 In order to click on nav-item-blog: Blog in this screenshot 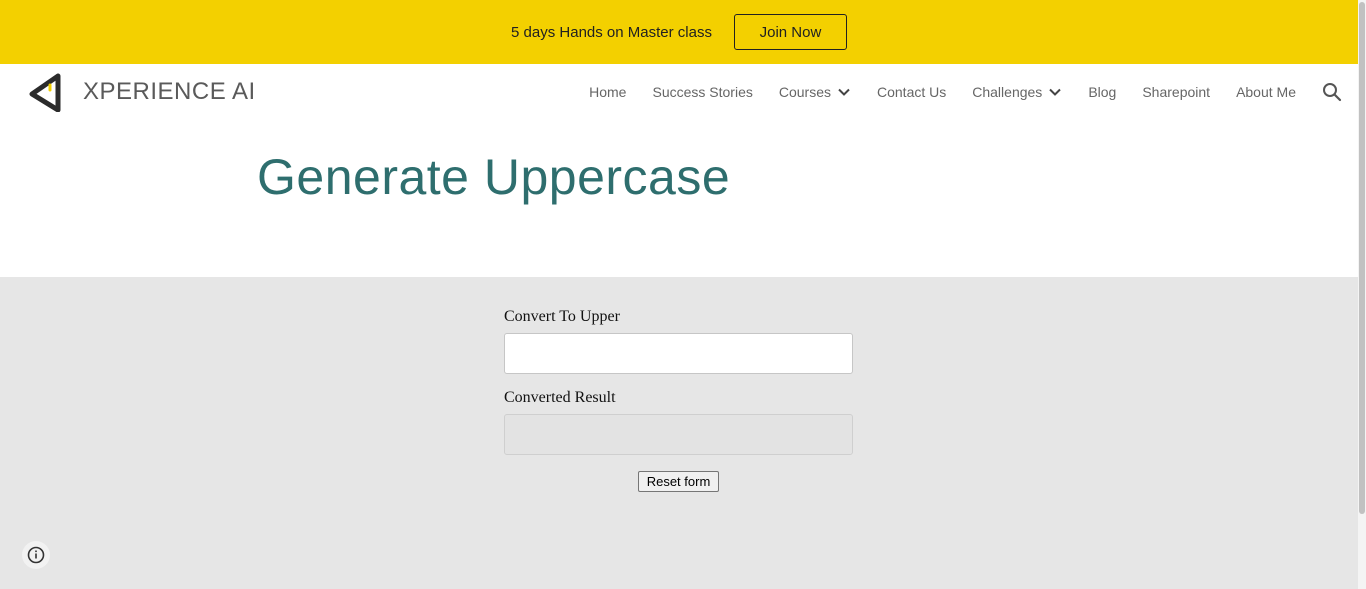, I will do `click(1102, 92)`.